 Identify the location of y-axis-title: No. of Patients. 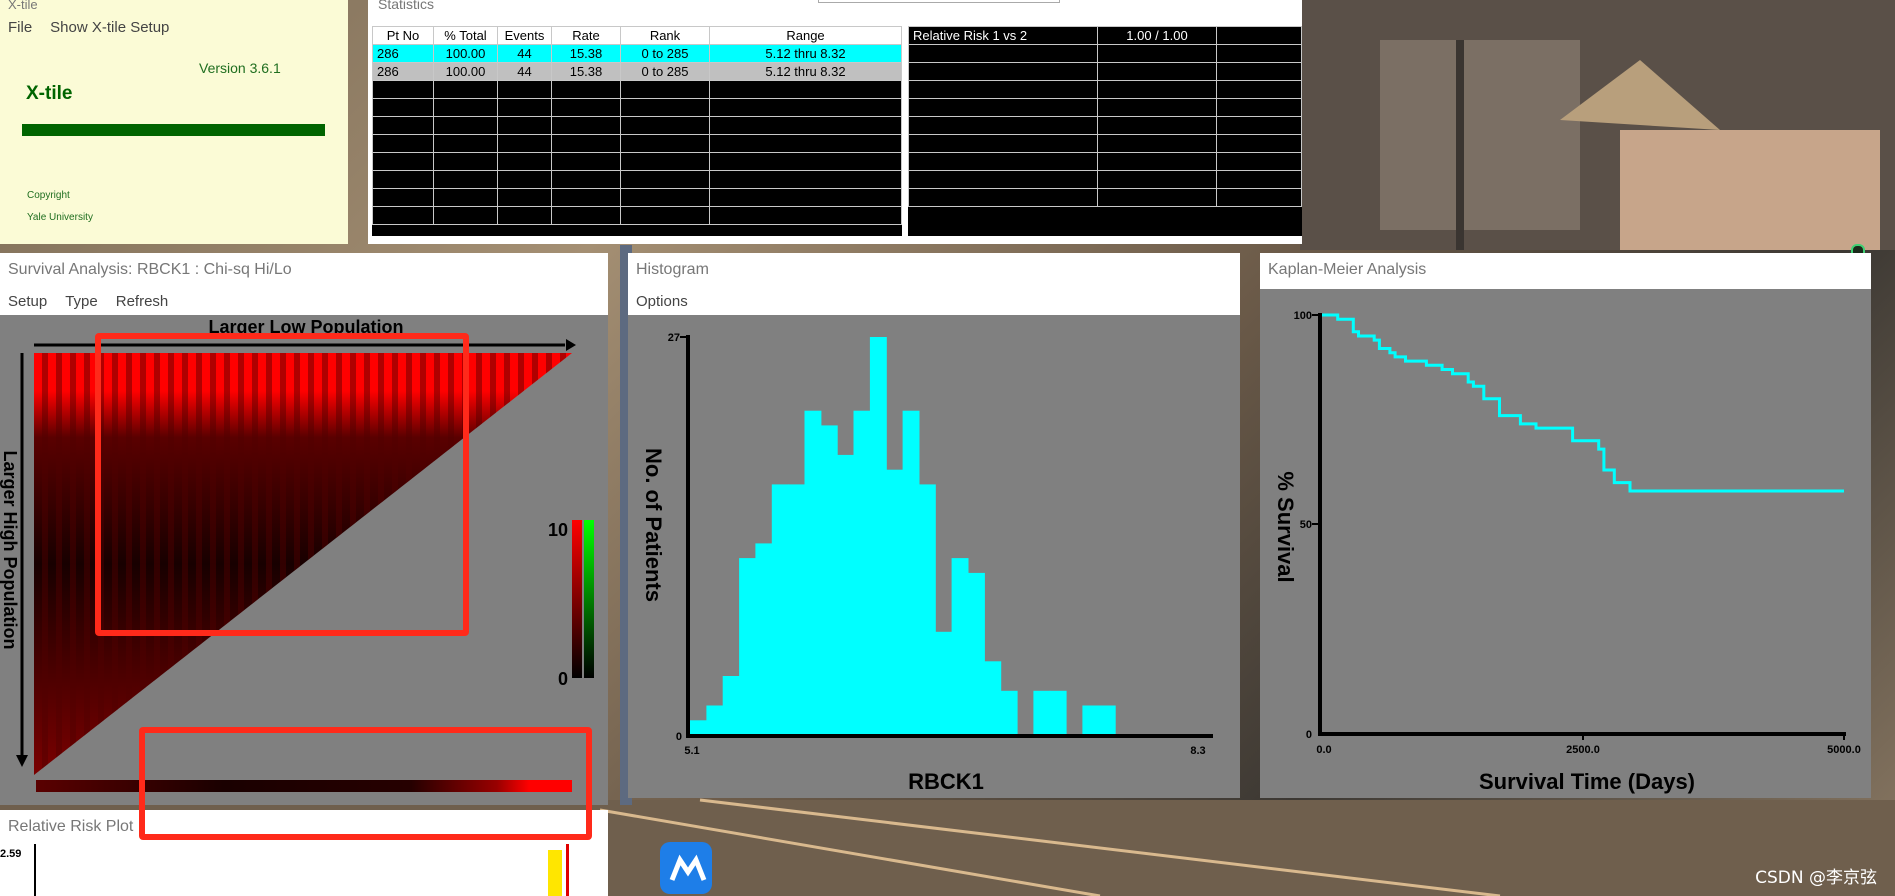
(653, 525).